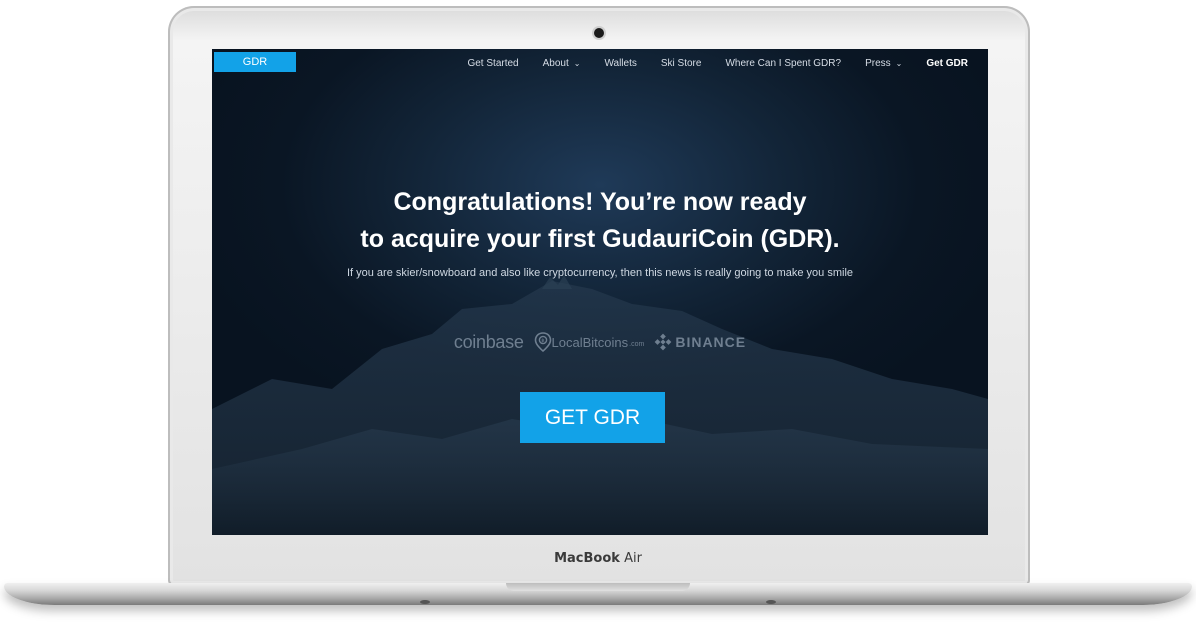  What do you see at coordinates (488, 341) in the screenshot?
I see `coinbase-logo: coinbase` at bounding box center [488, 341].